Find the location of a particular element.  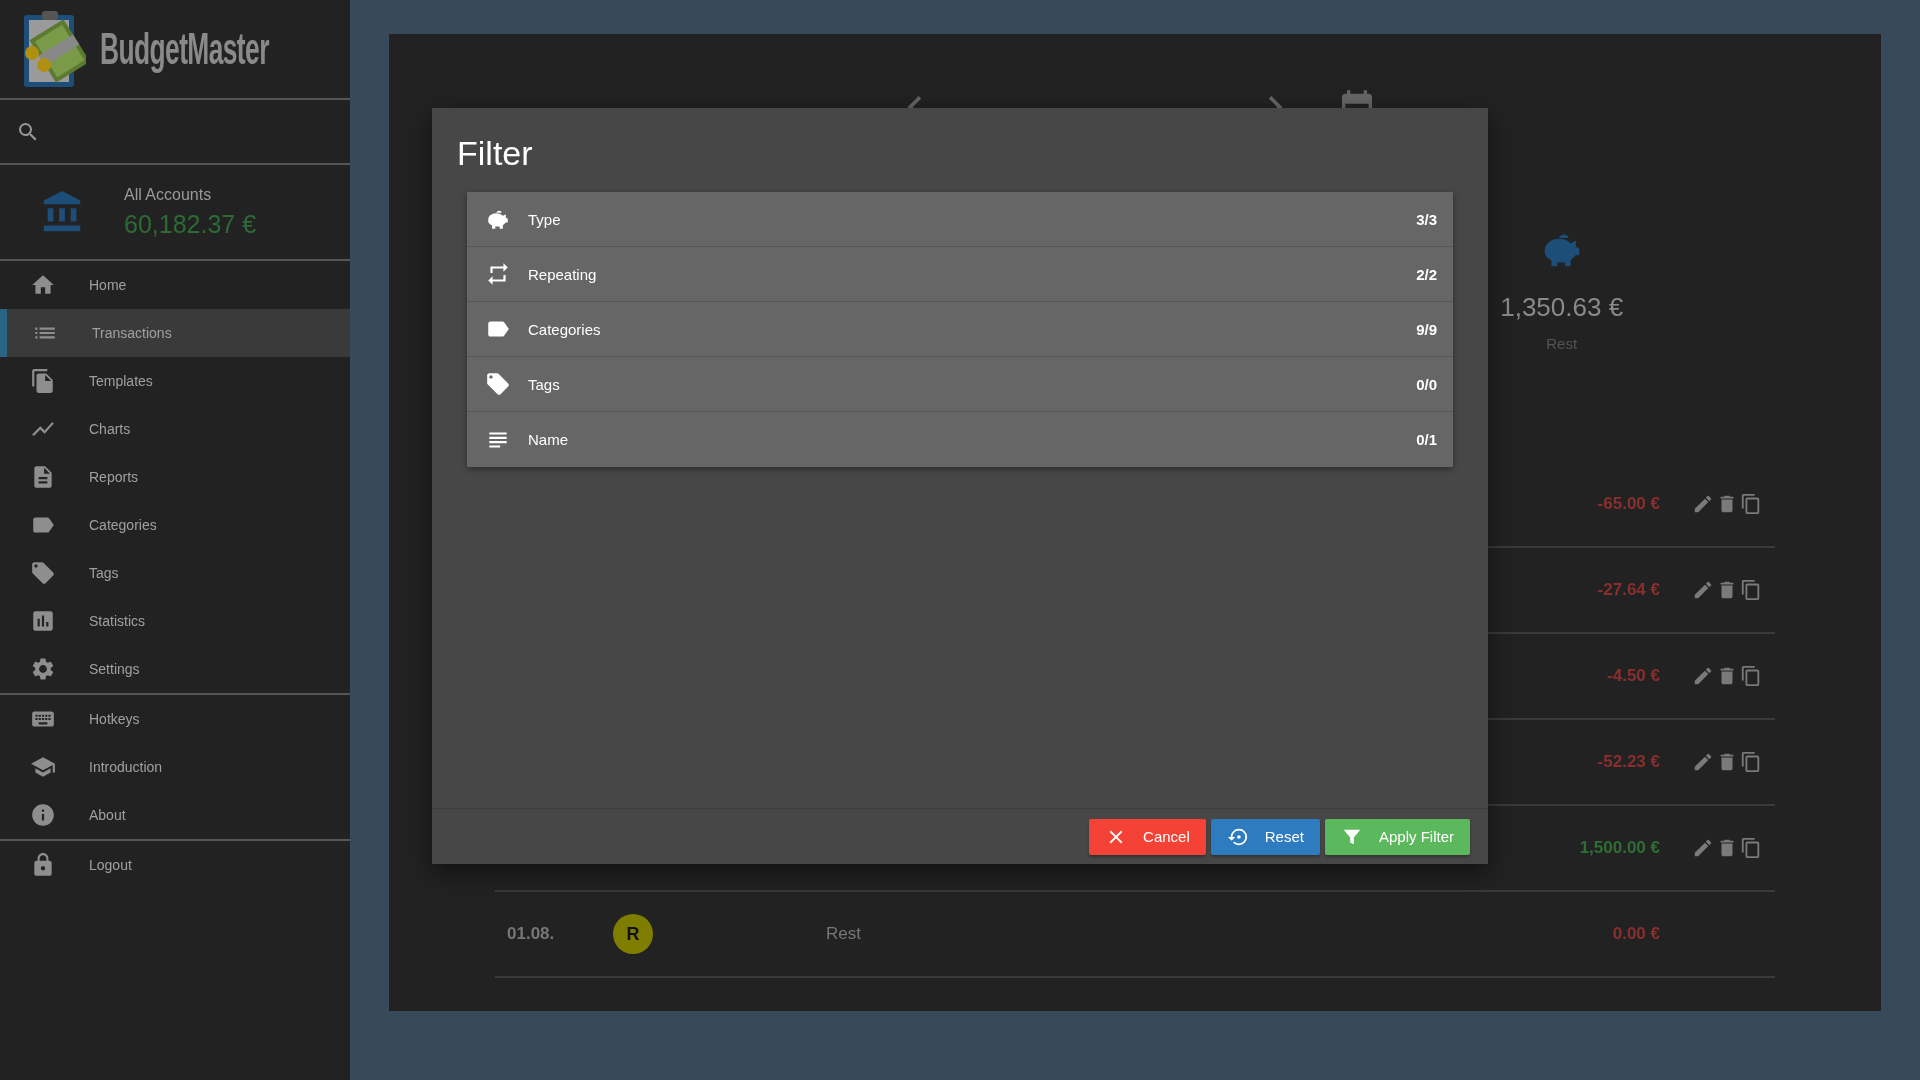

nav-item: About is located at coordinates (175, 815).